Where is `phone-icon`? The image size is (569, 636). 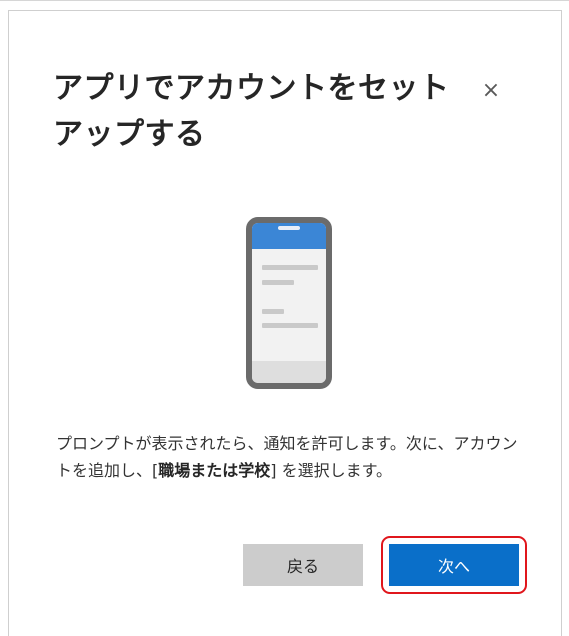
phone-icon is located at coordinates (289, 303).